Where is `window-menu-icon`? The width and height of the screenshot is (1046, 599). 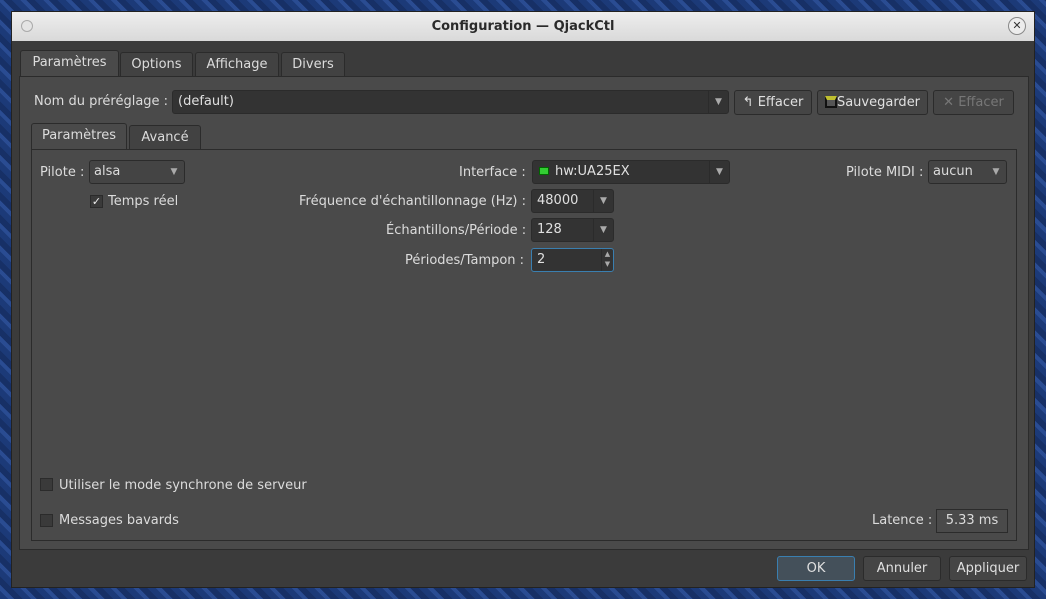
window-menu-icon is located at coordinates (27, 26).